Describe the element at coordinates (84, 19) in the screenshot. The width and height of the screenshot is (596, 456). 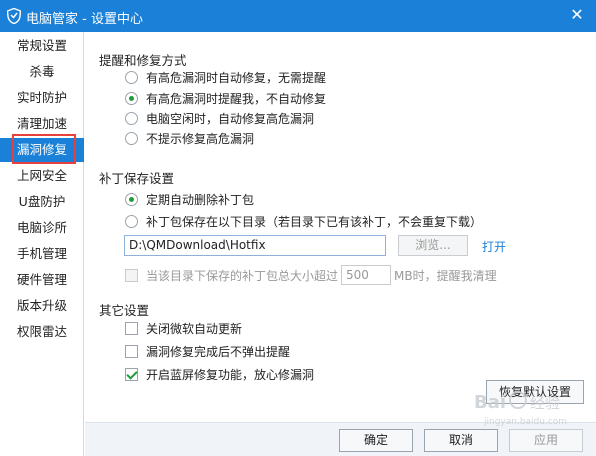
I see `window-title: 电脑管家 - 设置中心` at that location.